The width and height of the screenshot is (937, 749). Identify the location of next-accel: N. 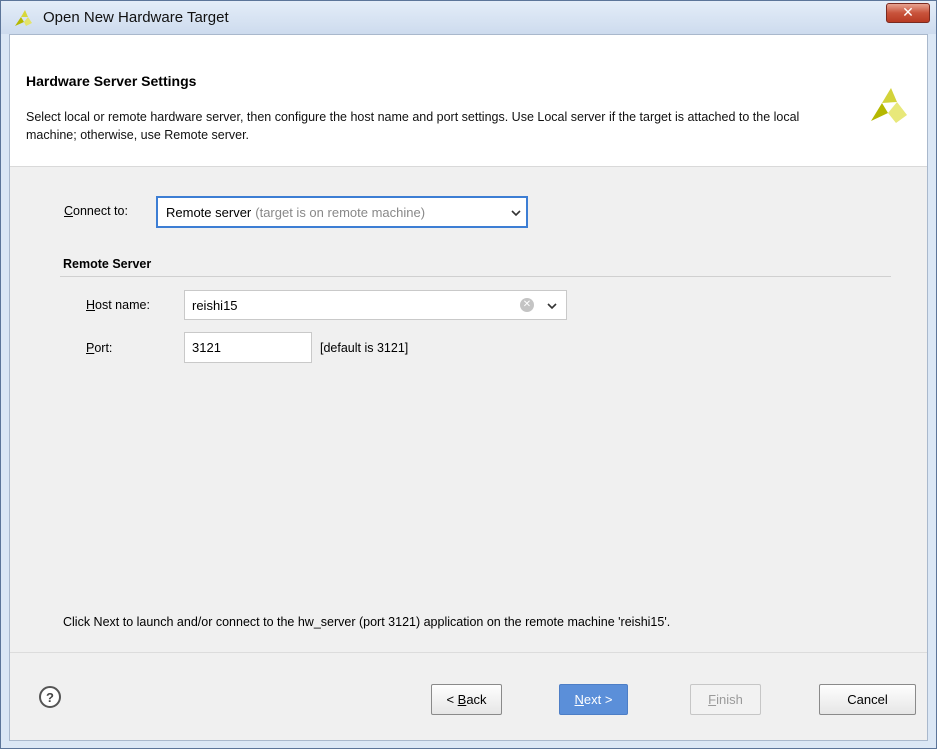
(579, 699).